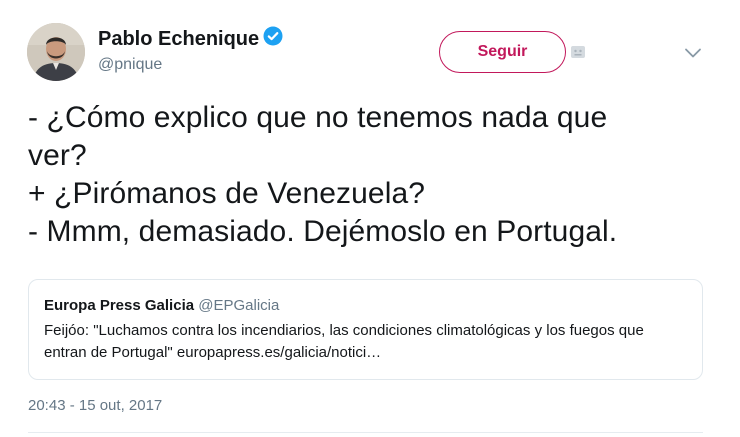 This screenshot has height=437, width=740. I want to click on tweet-timestamp: 20:43 - 15 out, 2017, so click(95, 405).